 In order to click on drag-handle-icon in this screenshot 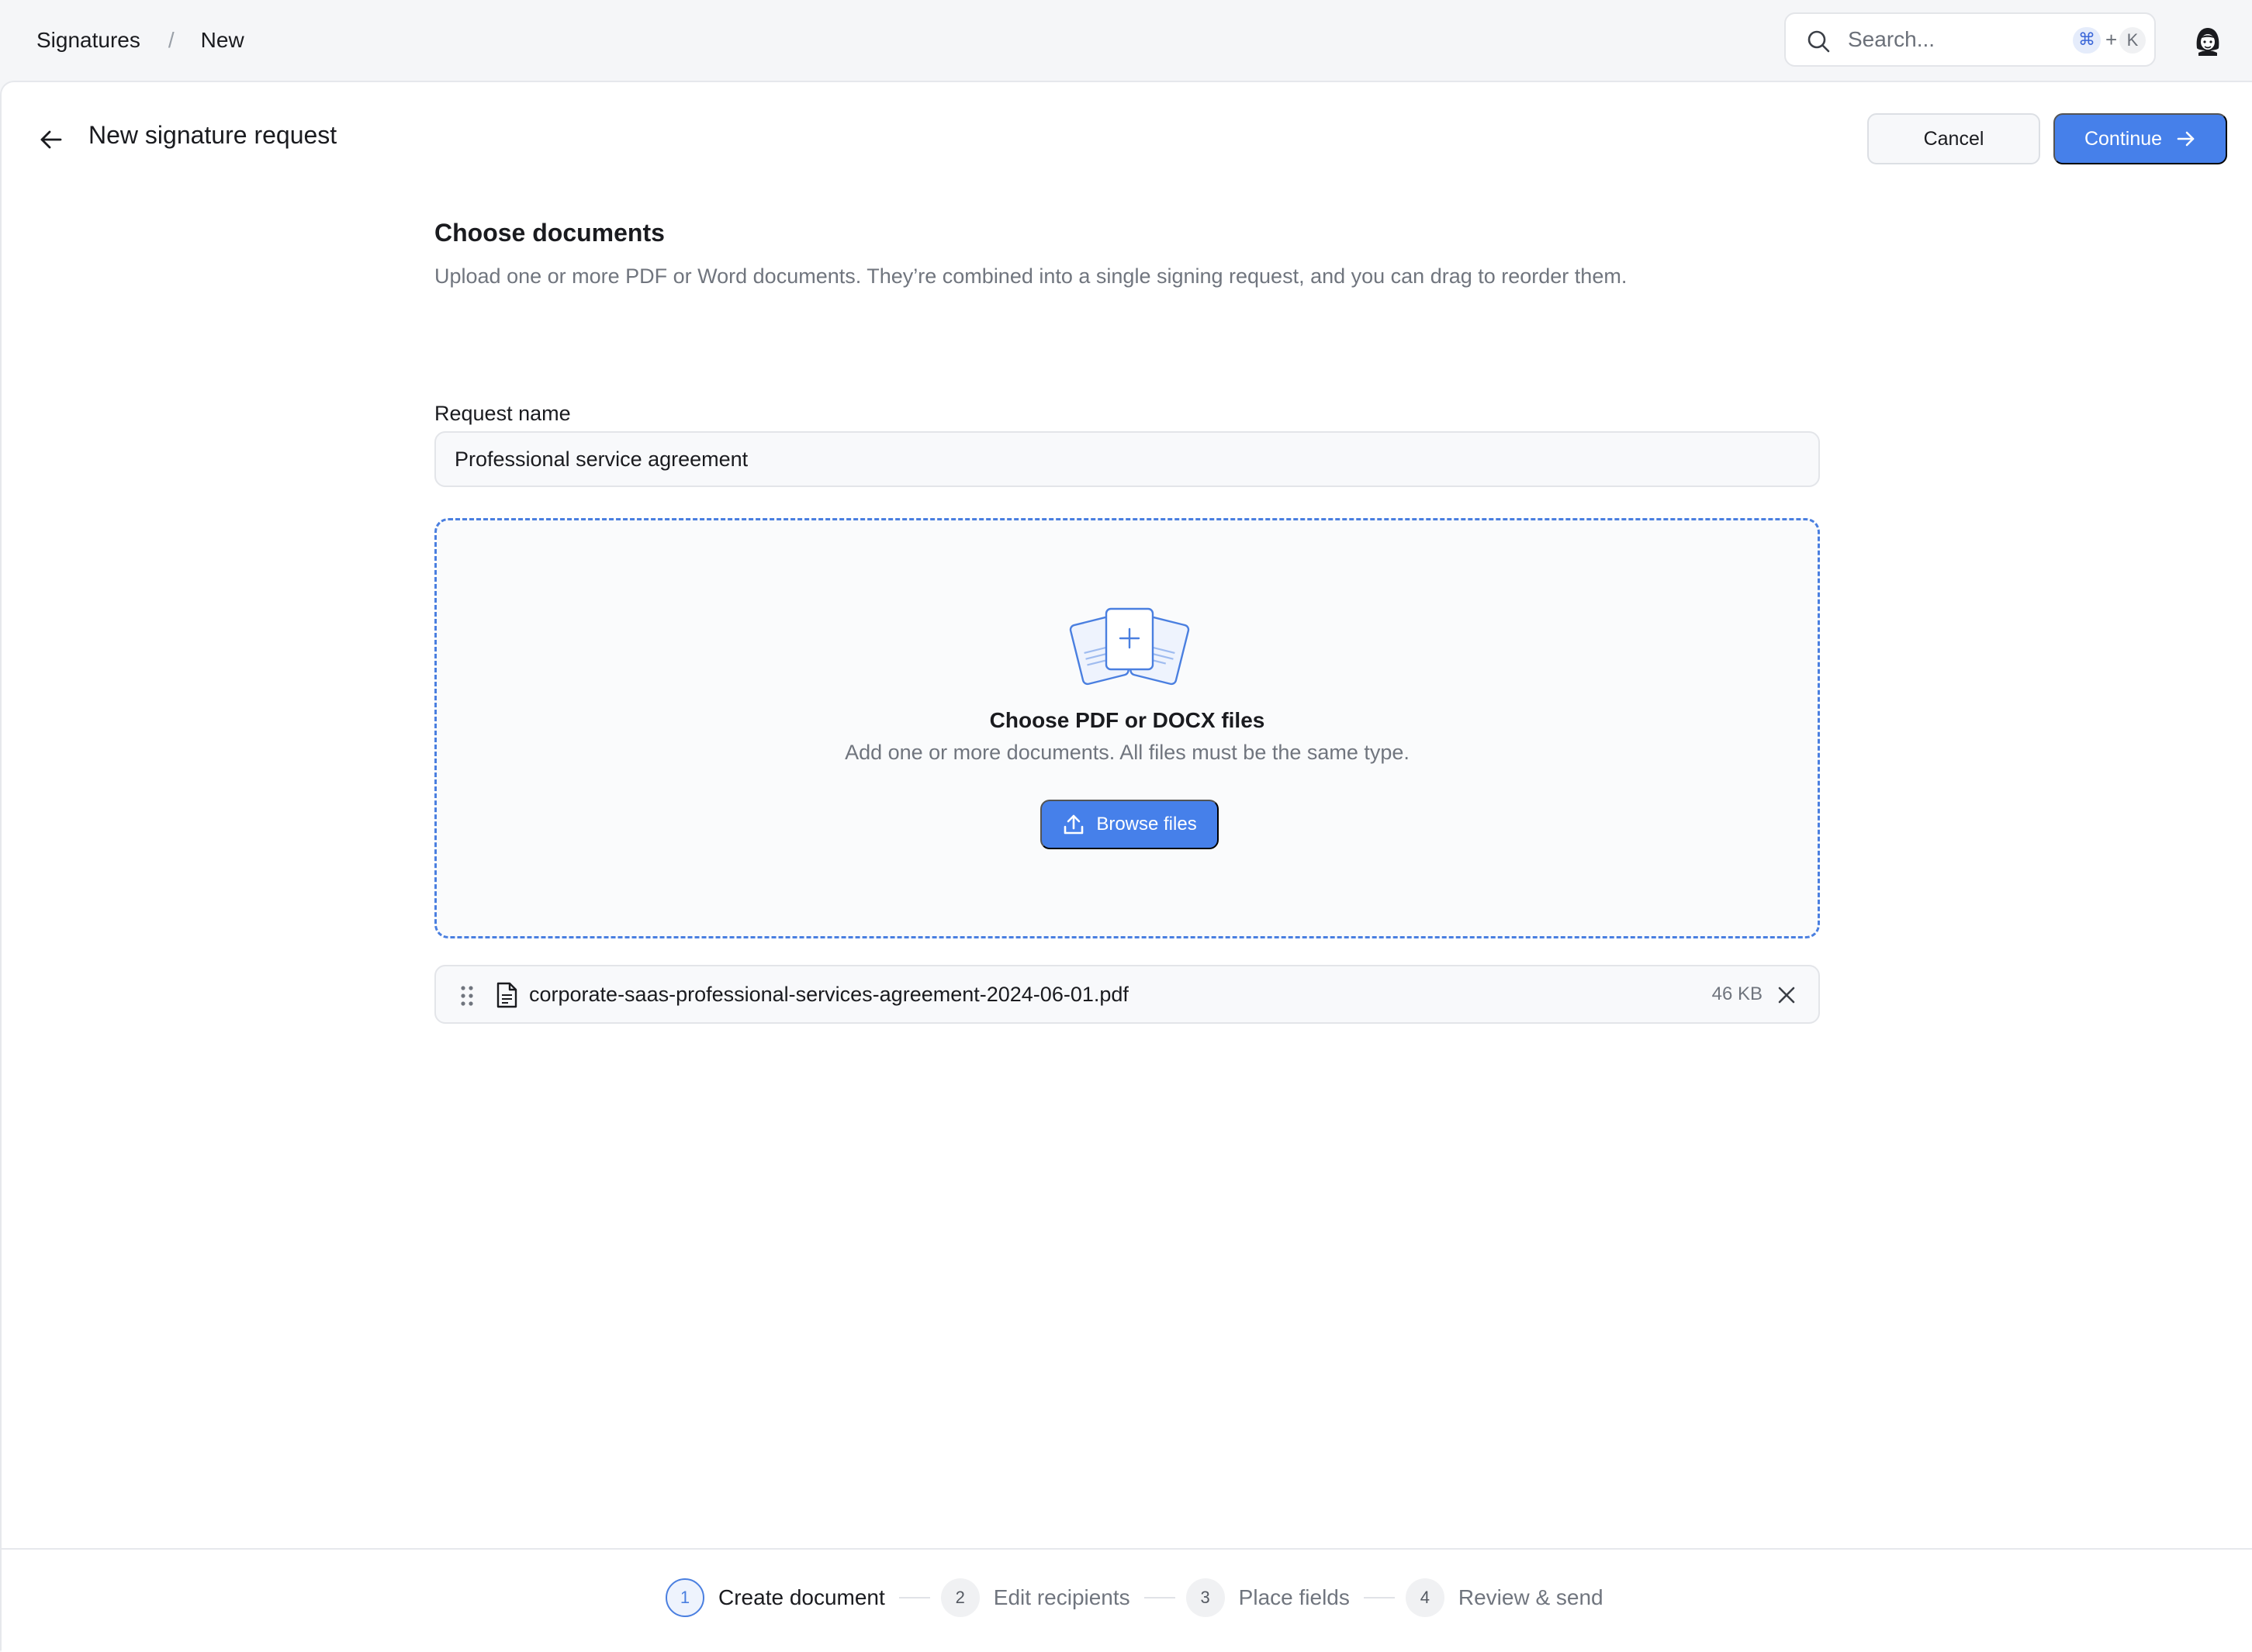, I will do `click(467, 995)`.